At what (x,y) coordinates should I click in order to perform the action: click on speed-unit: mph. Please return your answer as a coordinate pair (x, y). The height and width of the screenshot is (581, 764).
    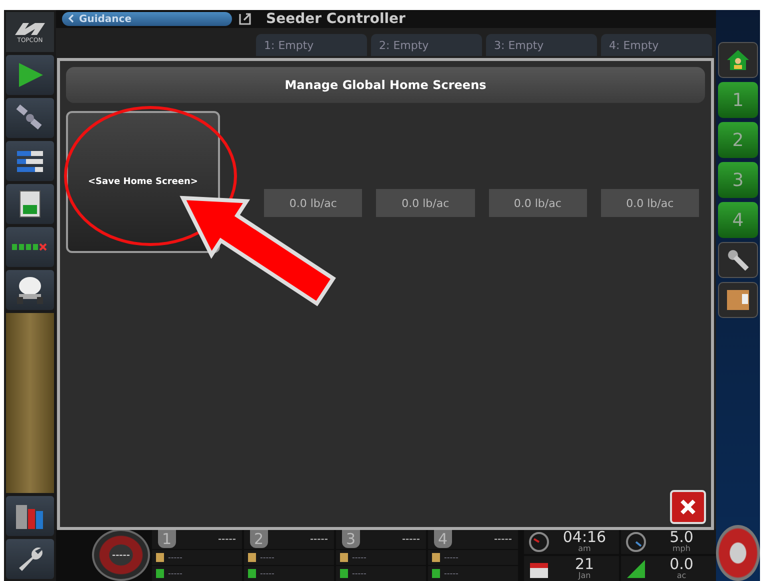
    Looking at the image, I should click on (681, 549).